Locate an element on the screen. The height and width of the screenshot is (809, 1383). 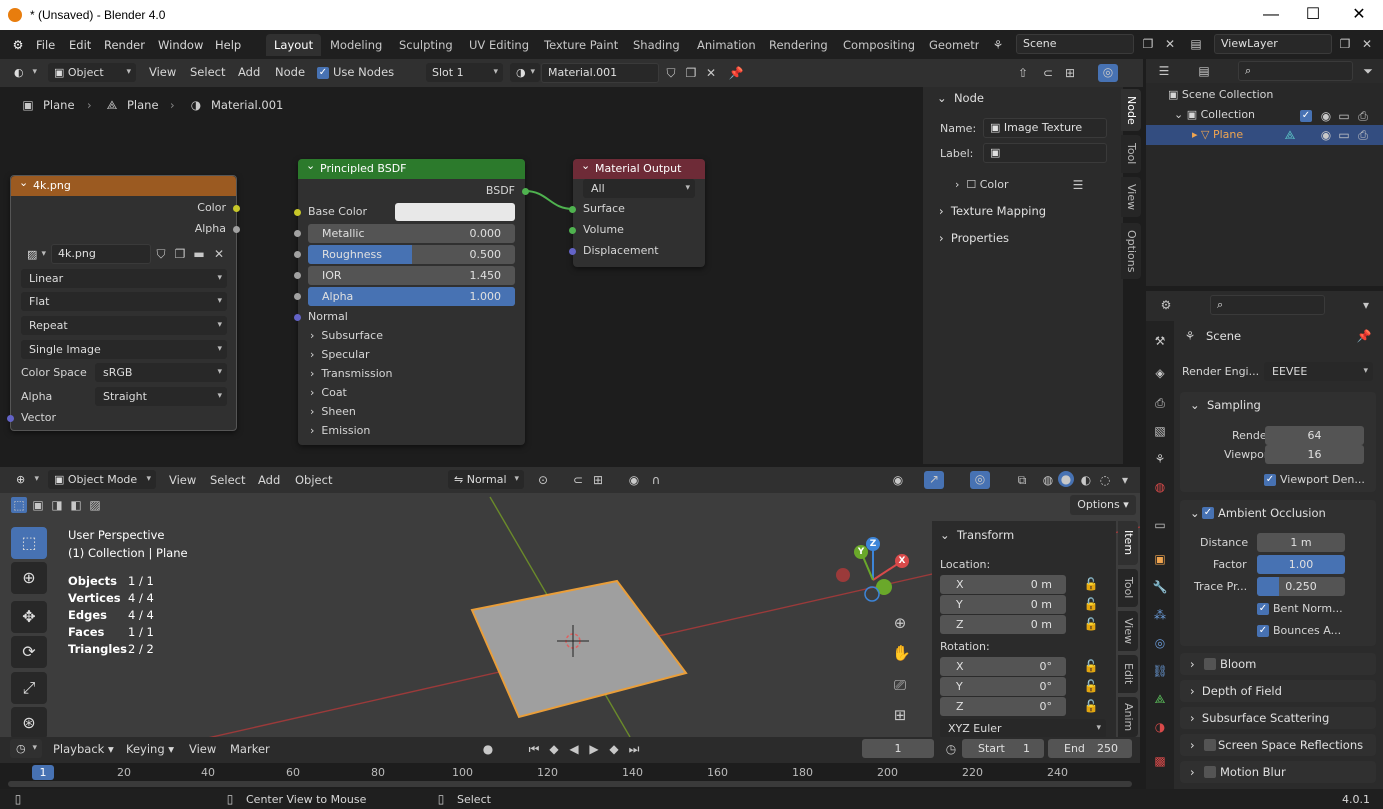
material-name-field: Material.001 is located at coordinates (600, 73).